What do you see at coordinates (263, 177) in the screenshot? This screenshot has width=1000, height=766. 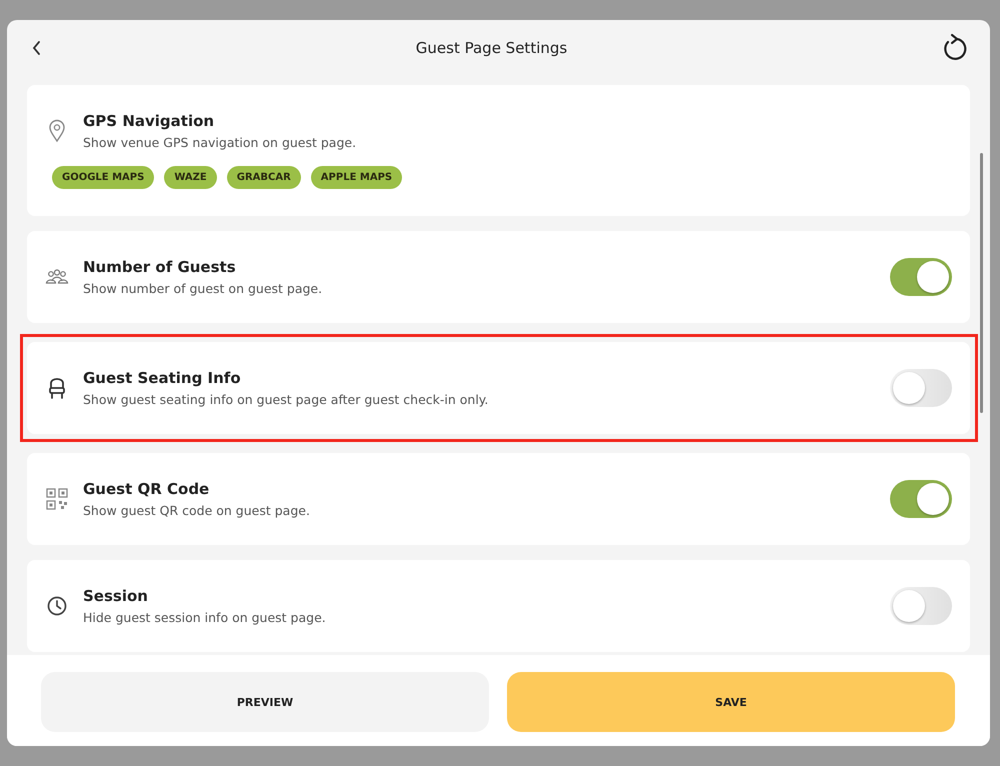 I see `map-app-chip: GRABCAR` at bounding box center [263, 177].